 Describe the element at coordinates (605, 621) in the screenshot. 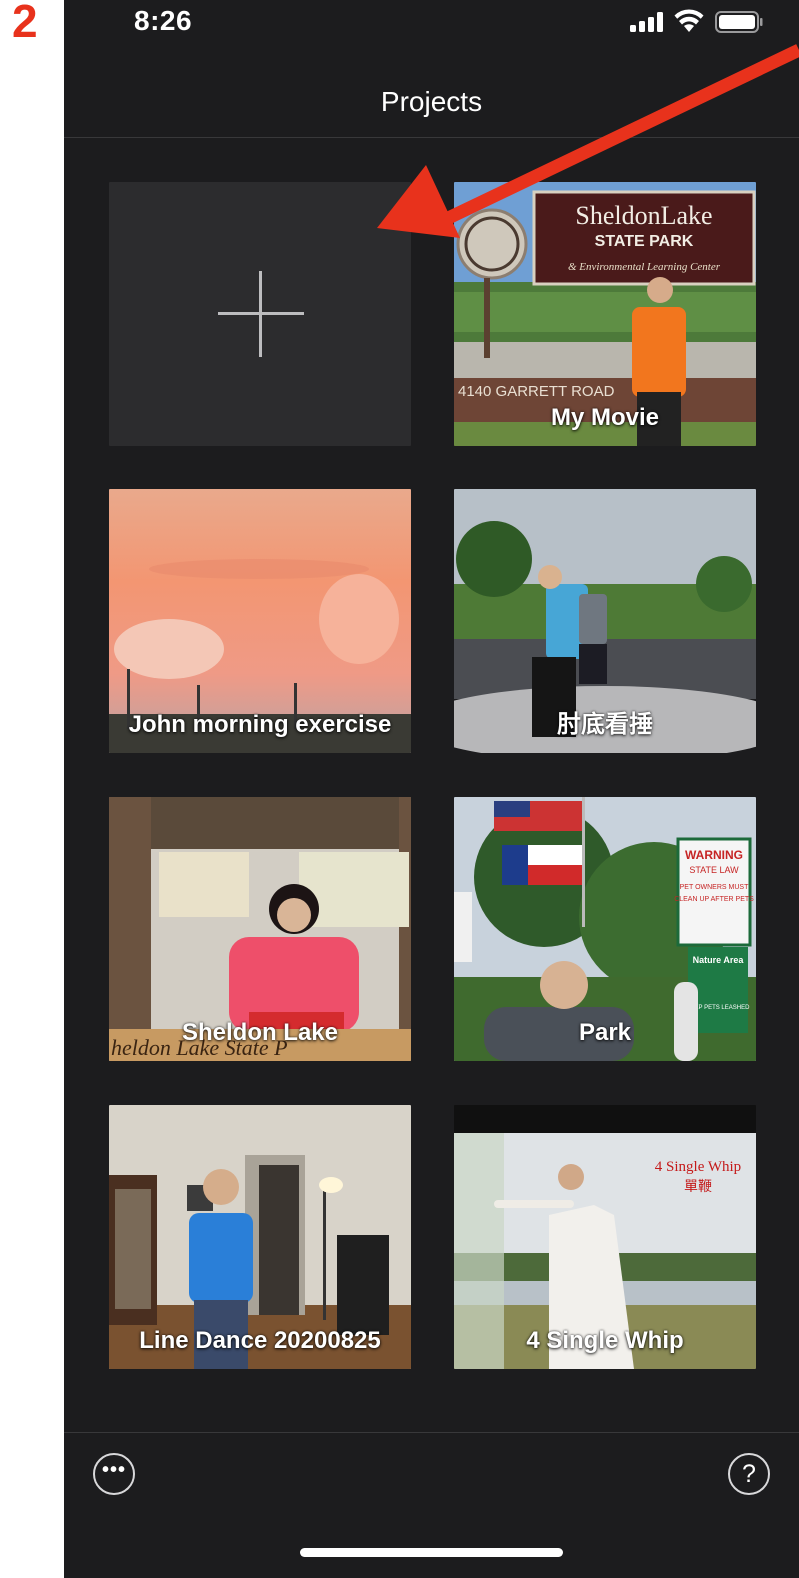

I see `project-tile-zhou-di-kan-chui: 肘底看捶` at that location.